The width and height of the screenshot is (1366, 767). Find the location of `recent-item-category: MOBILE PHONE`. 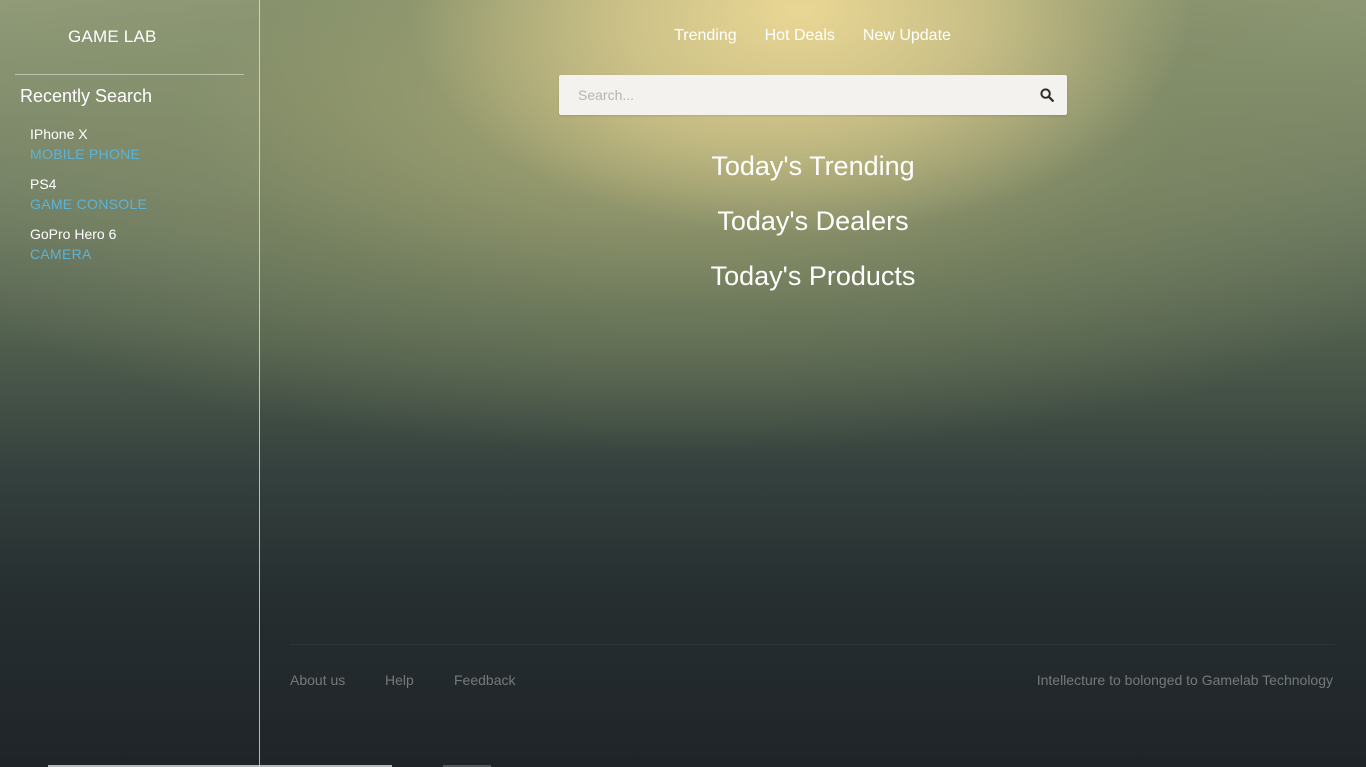

recent-item-category: MOBILE PHONE is located at coordinates (88, 154).